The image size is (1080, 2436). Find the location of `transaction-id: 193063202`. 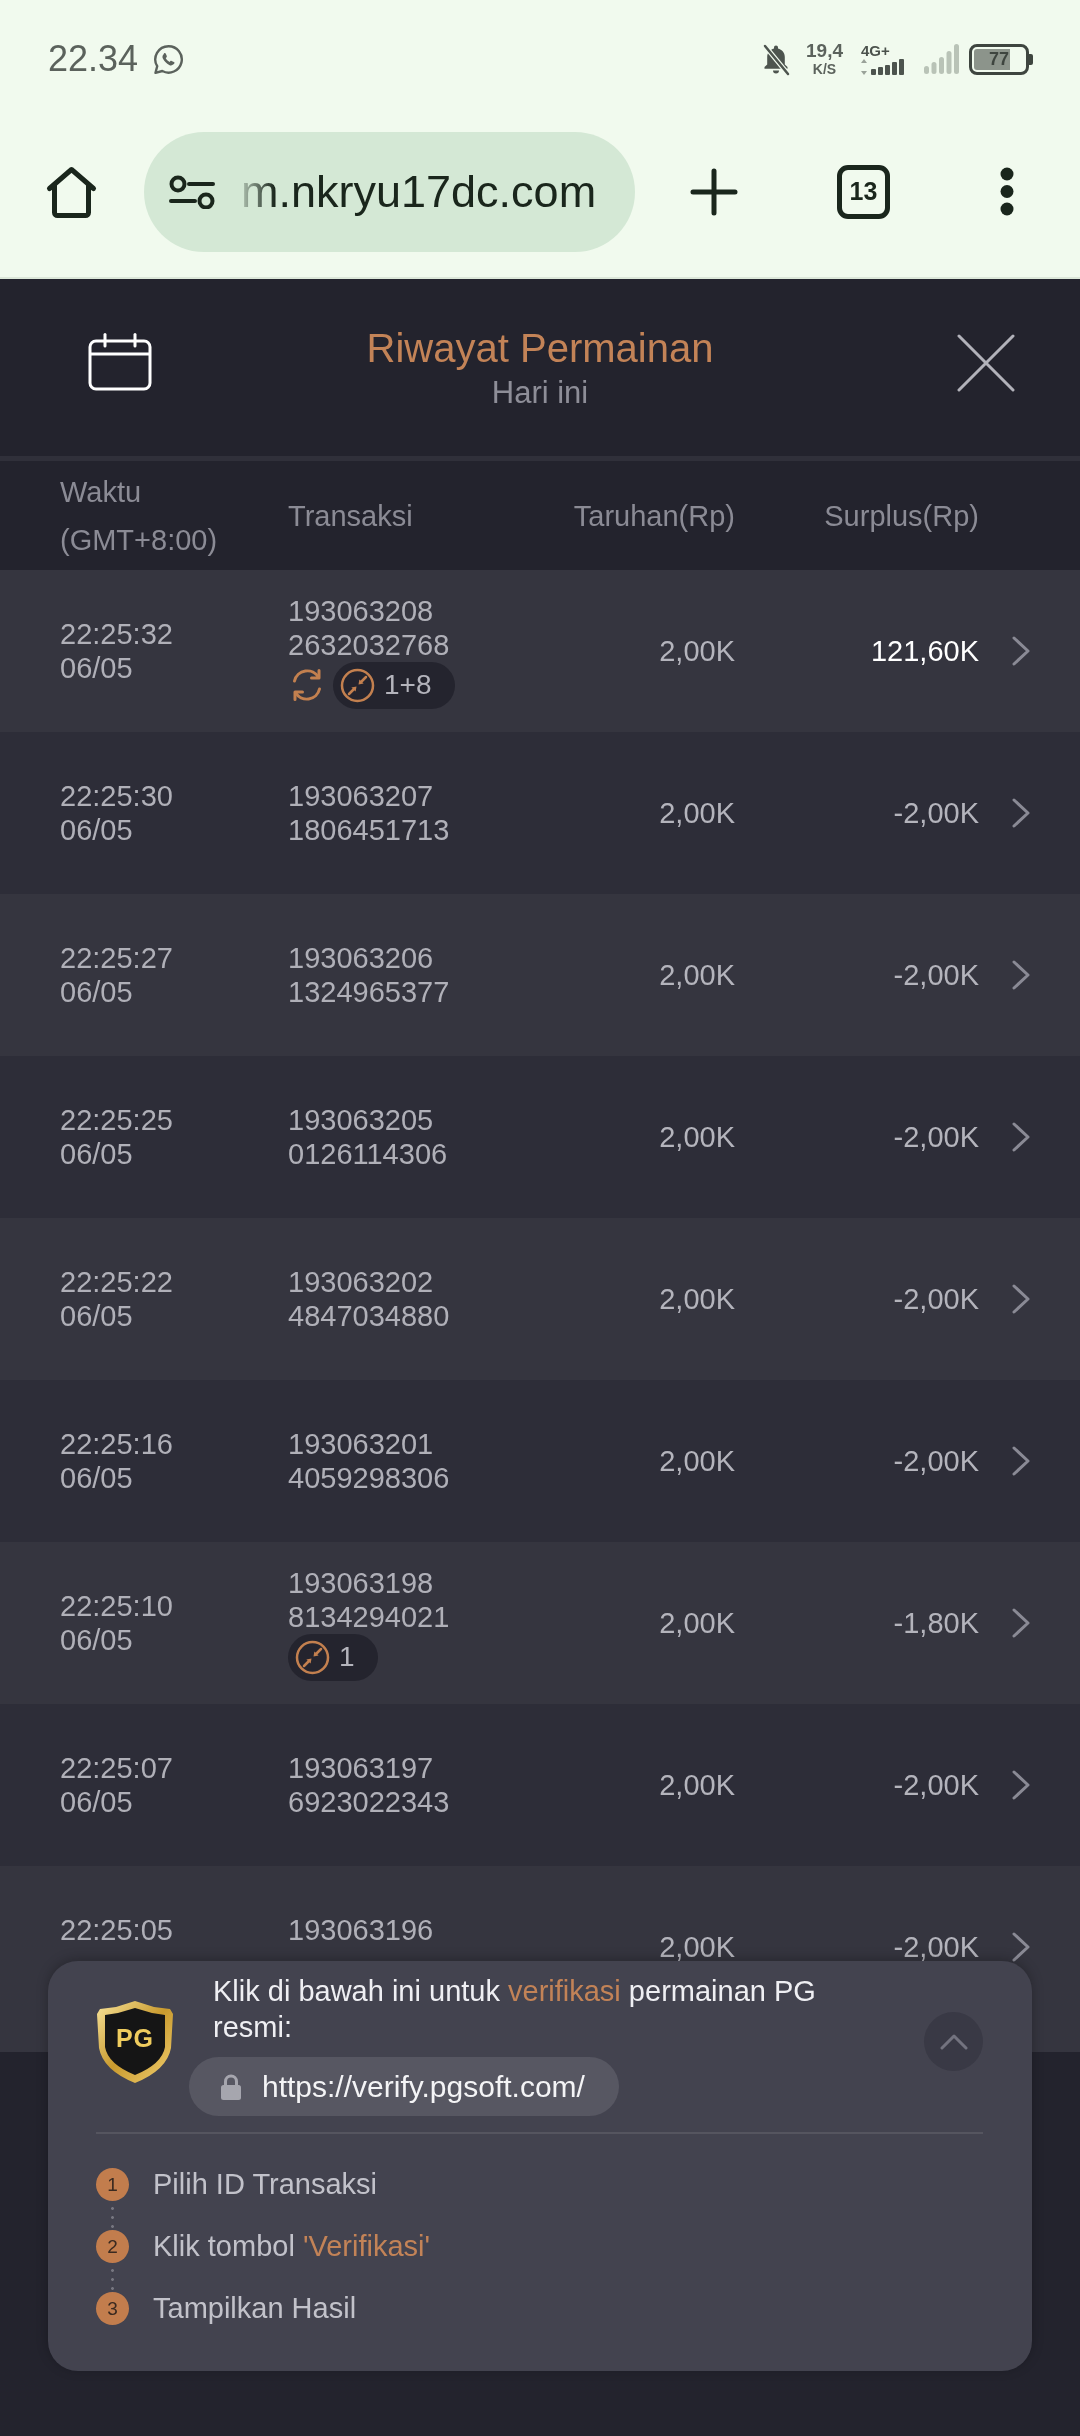

transaction-id: 193063202 is located at coordinates (361, 1282).